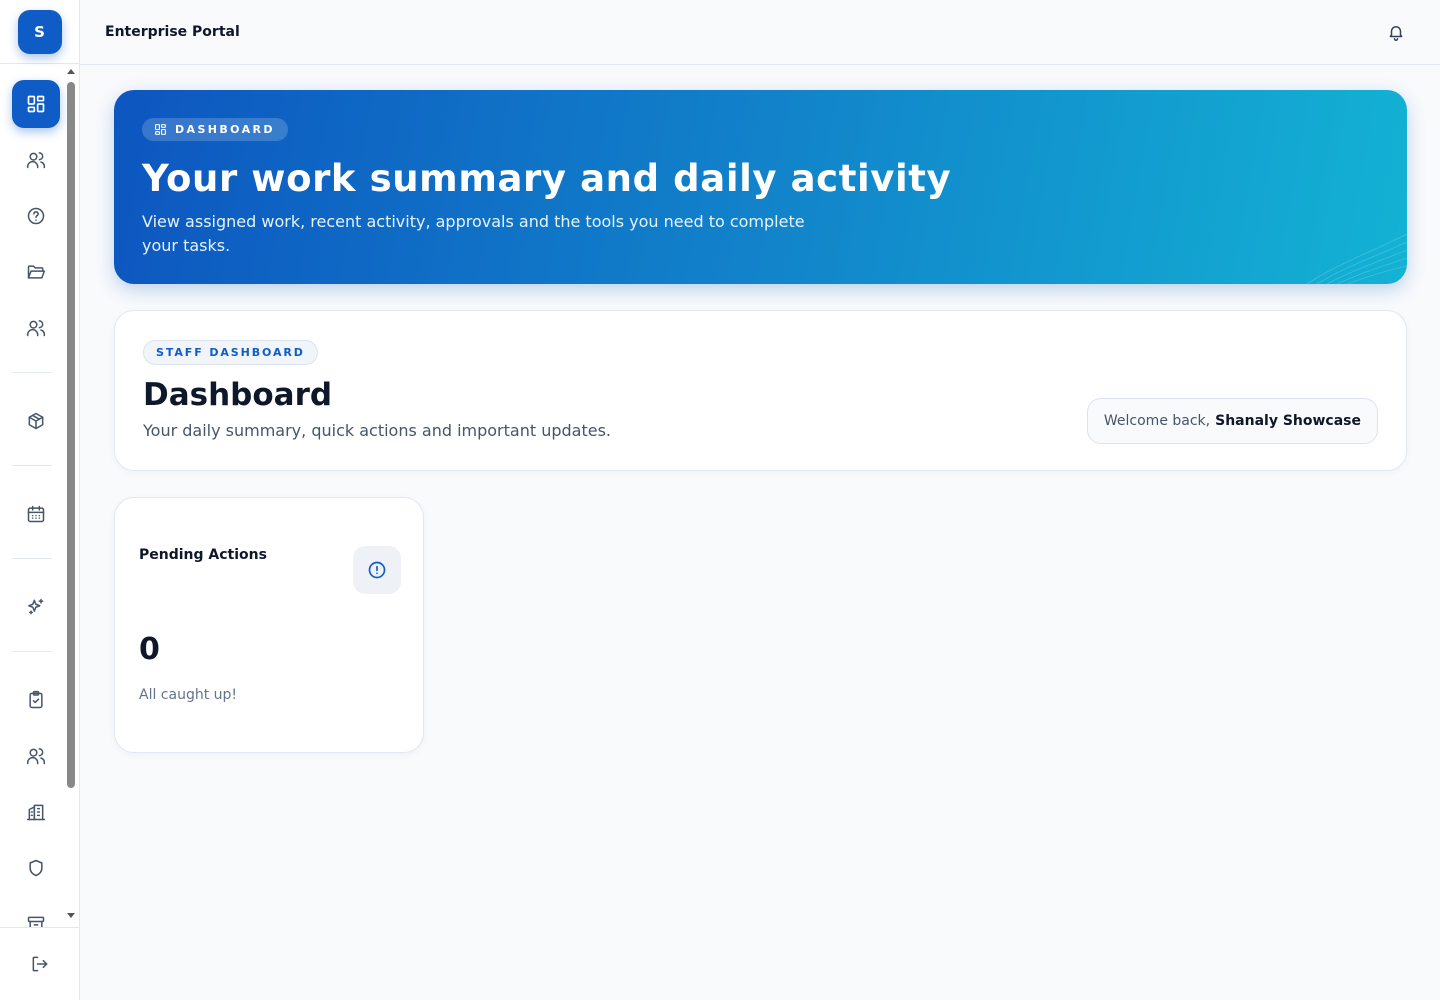 The image size is (1440, 1000). Describe the element at coordinates (36, 913) in the screenshot. I see `sidebar-item-archive` at that location.